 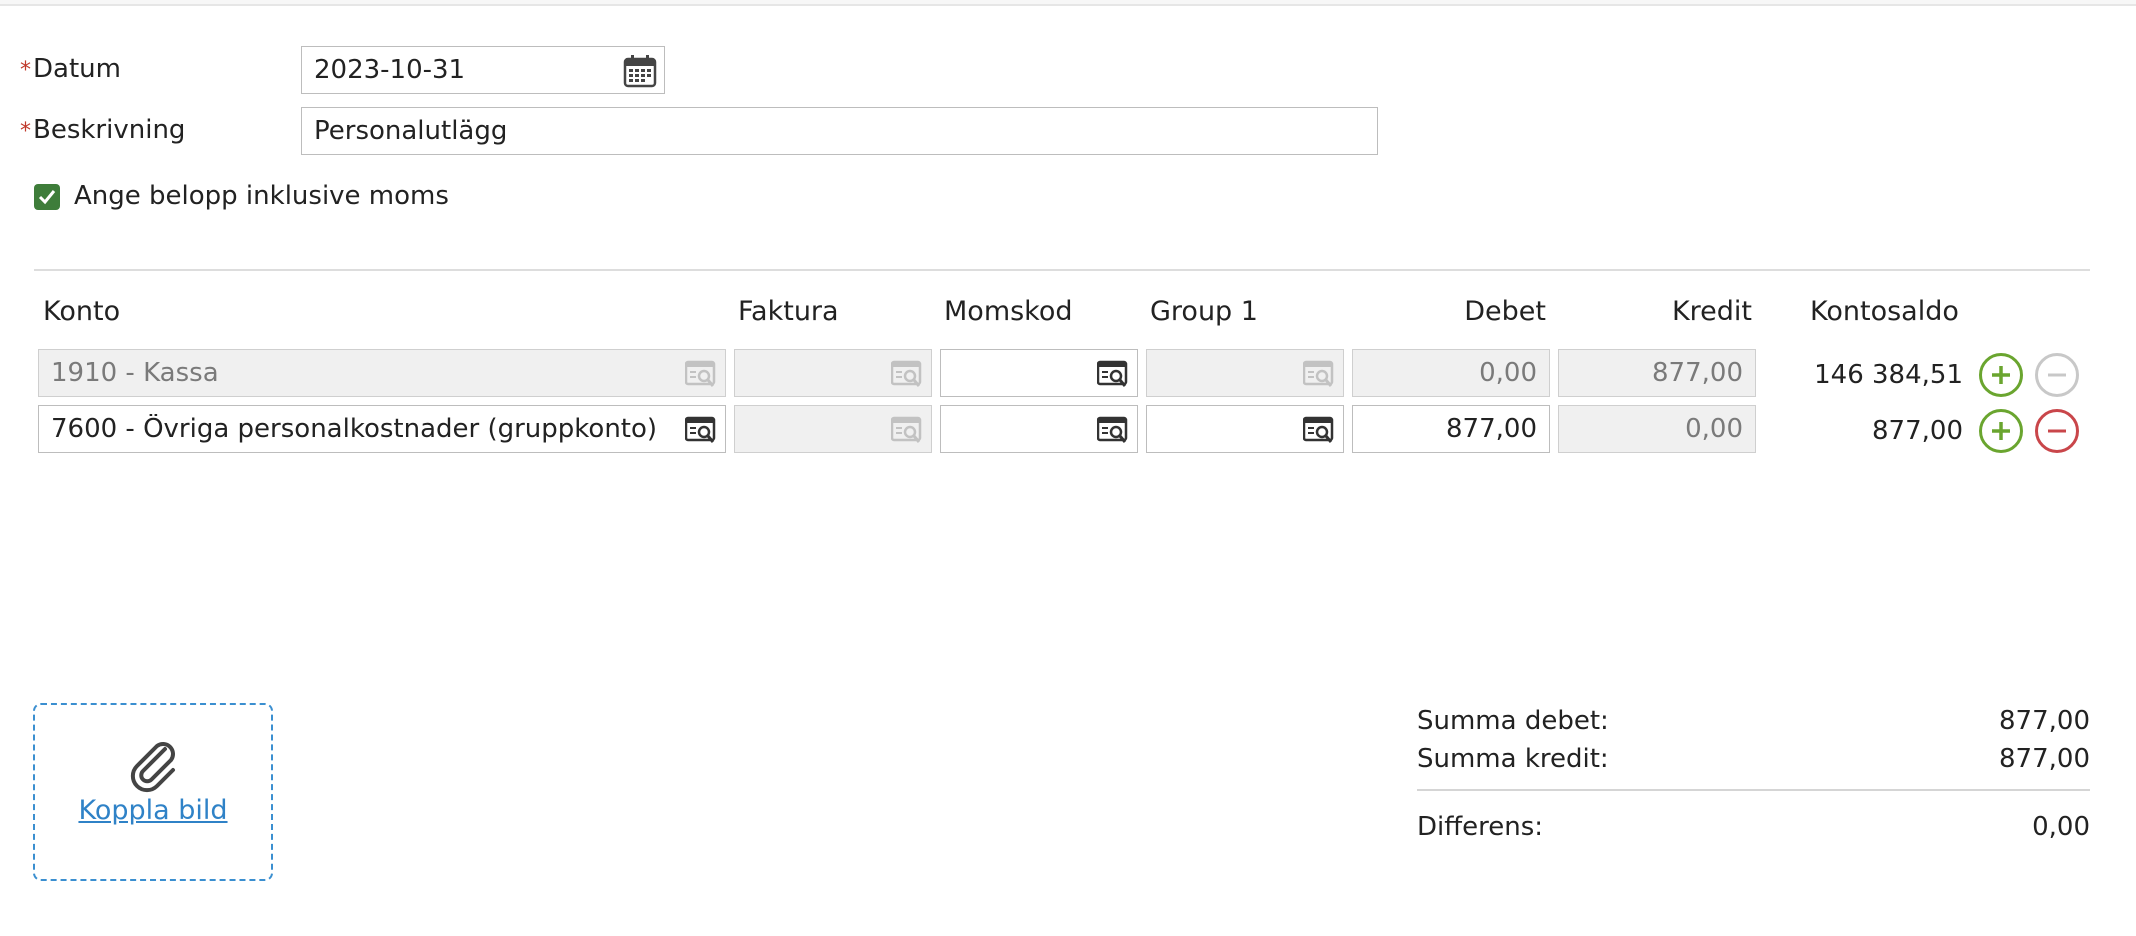 What do you see at coordinates (382, 373) in the screenshot?
I see `account-field: 1910 - Kassa` at bounding box center [382, 373].